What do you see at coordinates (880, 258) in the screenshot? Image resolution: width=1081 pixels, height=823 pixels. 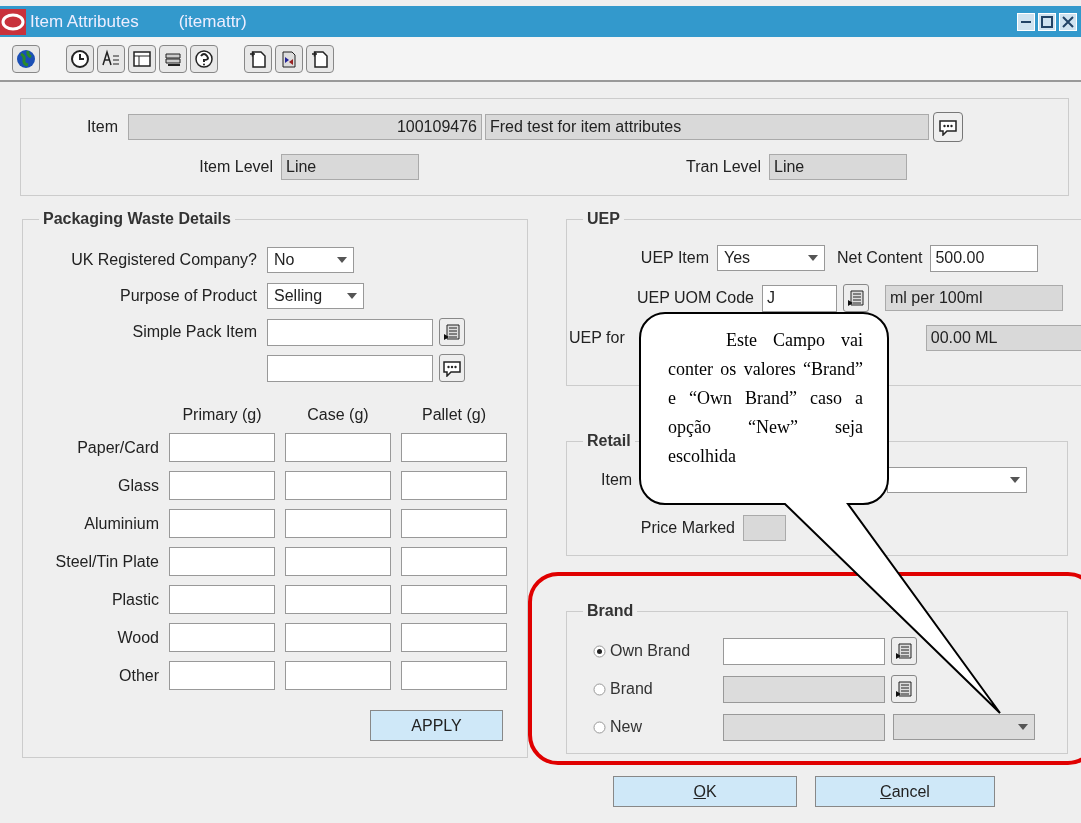 I see `field-label: Net Content` at bounding box center [880, 258].